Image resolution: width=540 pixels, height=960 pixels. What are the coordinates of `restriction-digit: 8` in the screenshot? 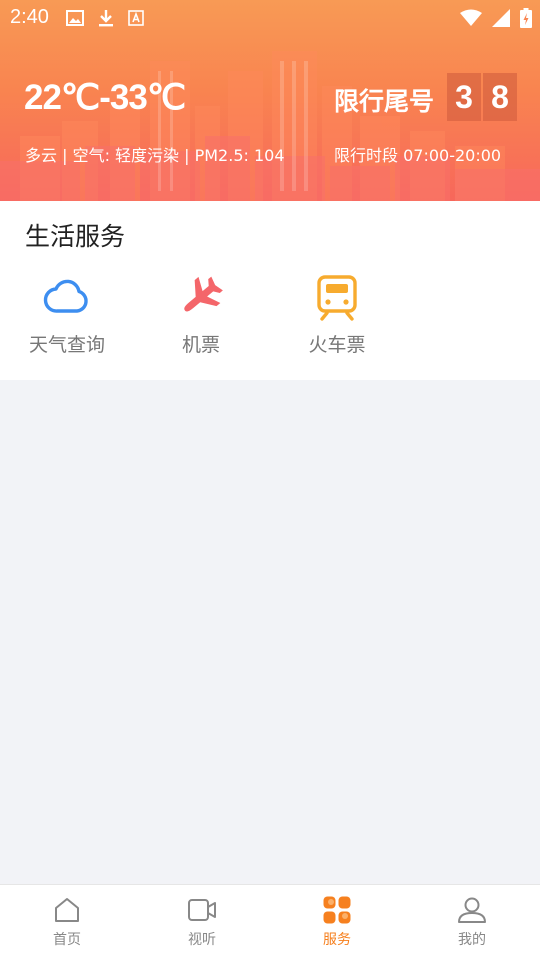 It's located at (500, 97).